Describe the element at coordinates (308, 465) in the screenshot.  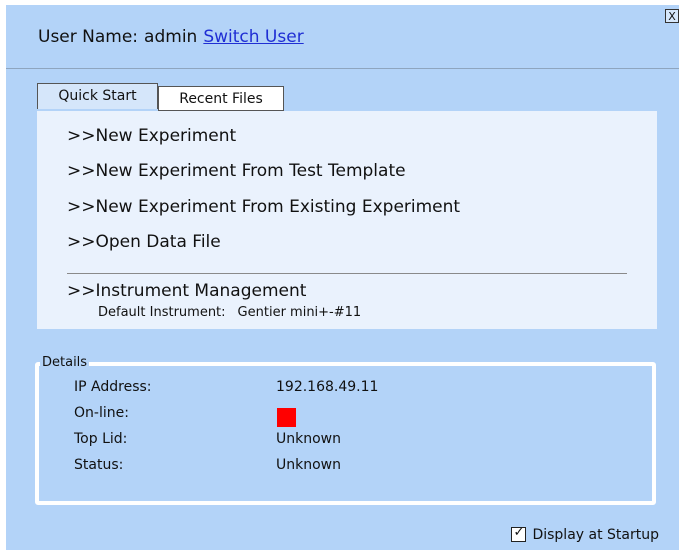
I see `detail-value-status: Unknown` at that location.